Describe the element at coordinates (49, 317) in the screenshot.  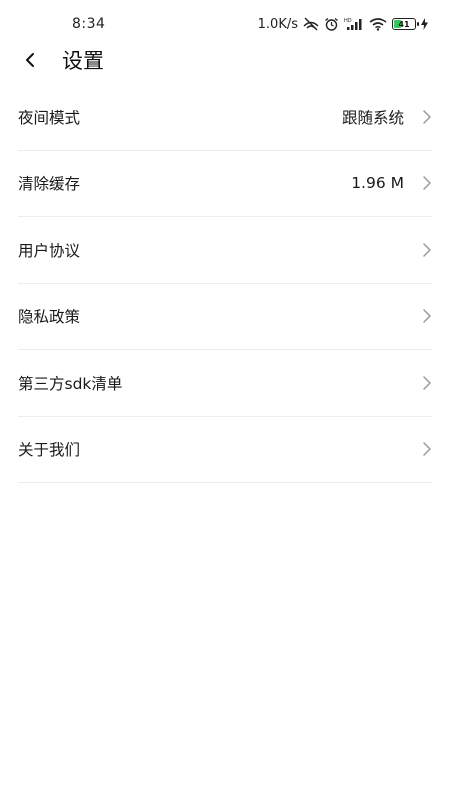
I see `row-label: 隐私政策` at that location.